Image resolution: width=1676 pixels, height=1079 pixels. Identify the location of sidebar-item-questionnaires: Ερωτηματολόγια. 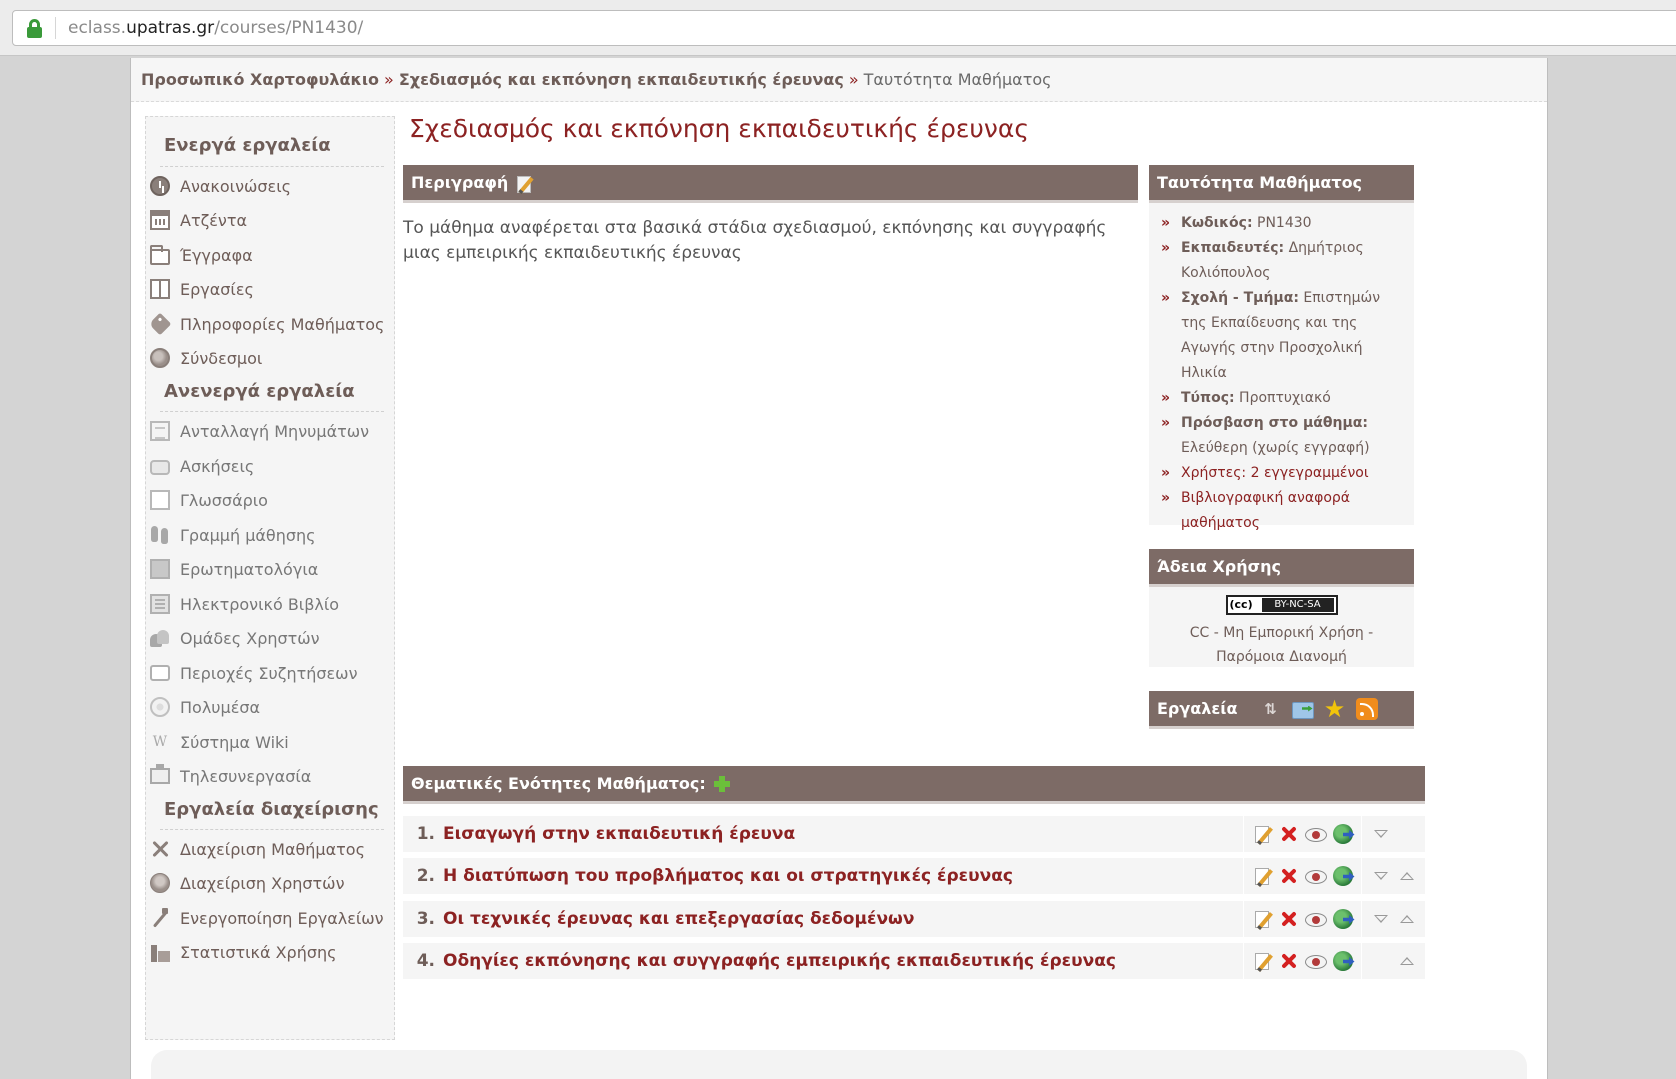
(234, 569).